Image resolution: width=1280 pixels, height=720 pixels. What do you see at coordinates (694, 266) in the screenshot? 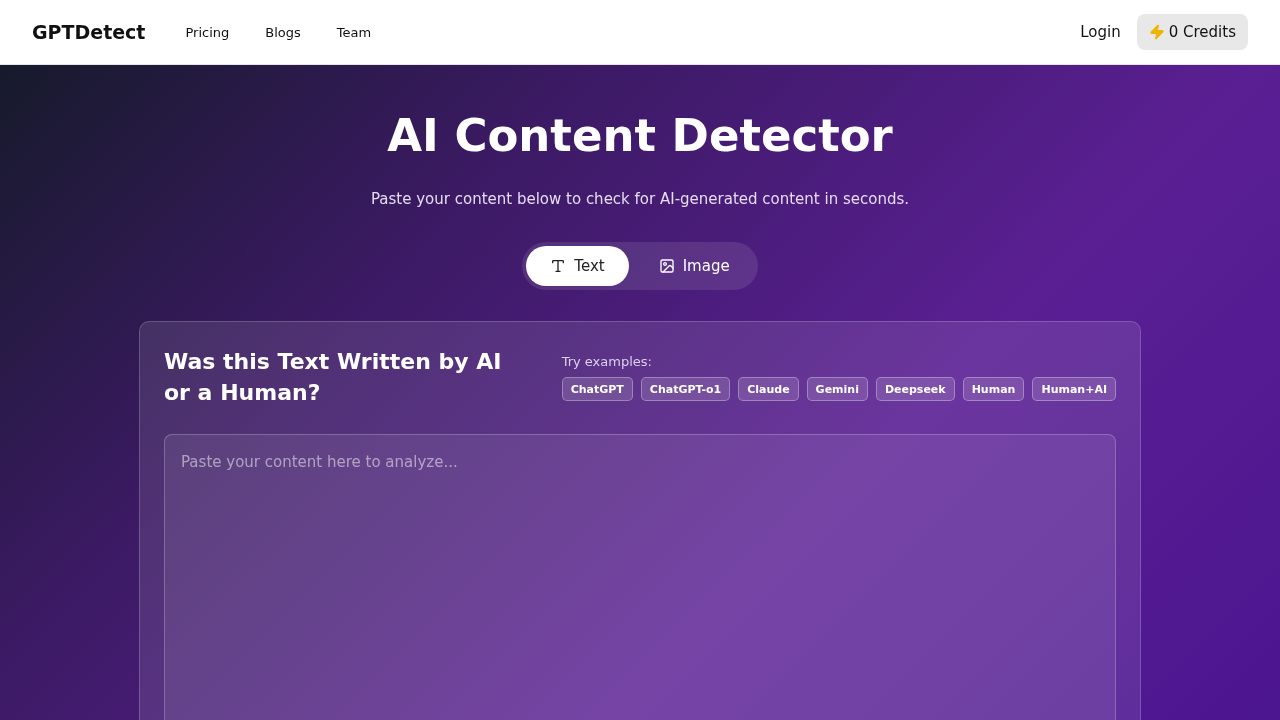
I see `mode-tab: Image` at bounding box center [694, 266].